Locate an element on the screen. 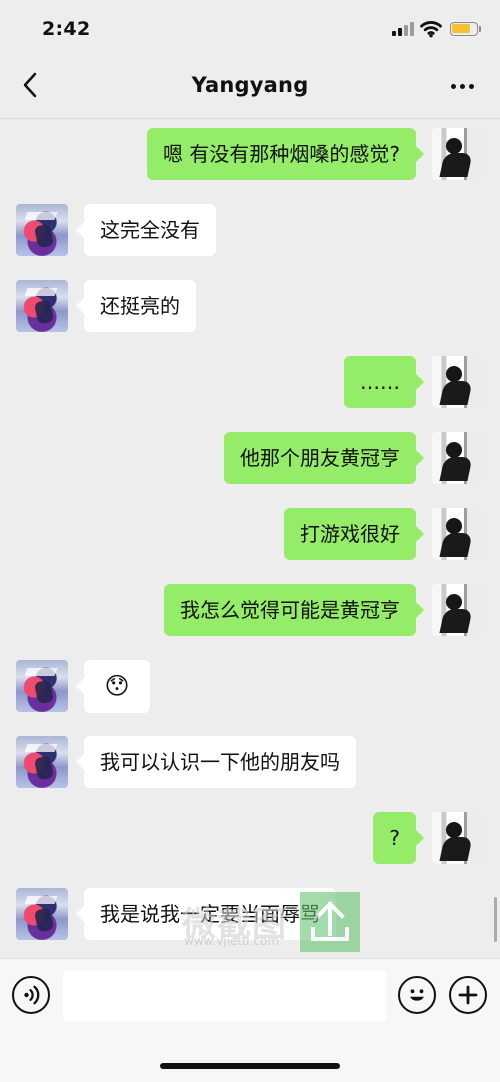  message-row: 嗯 有没有那种烟嗓的感觉? is located at coordinates (250, 153).